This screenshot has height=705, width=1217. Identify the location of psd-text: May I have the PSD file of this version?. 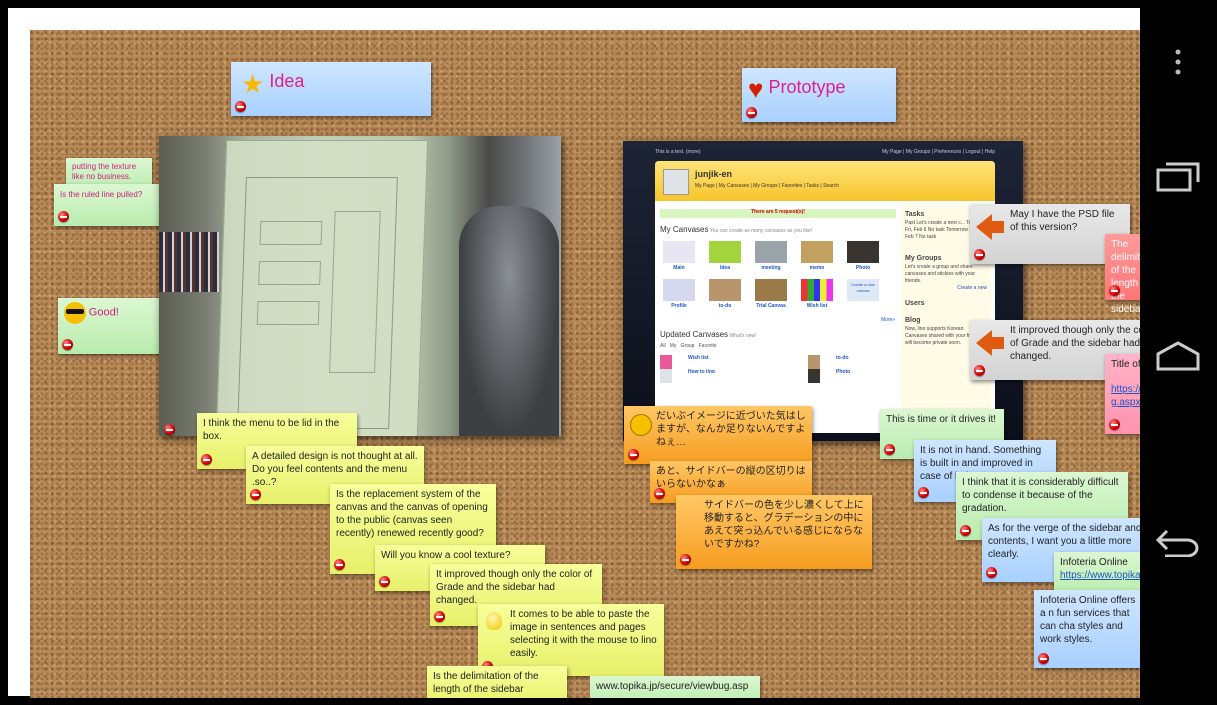
(1062, 221).